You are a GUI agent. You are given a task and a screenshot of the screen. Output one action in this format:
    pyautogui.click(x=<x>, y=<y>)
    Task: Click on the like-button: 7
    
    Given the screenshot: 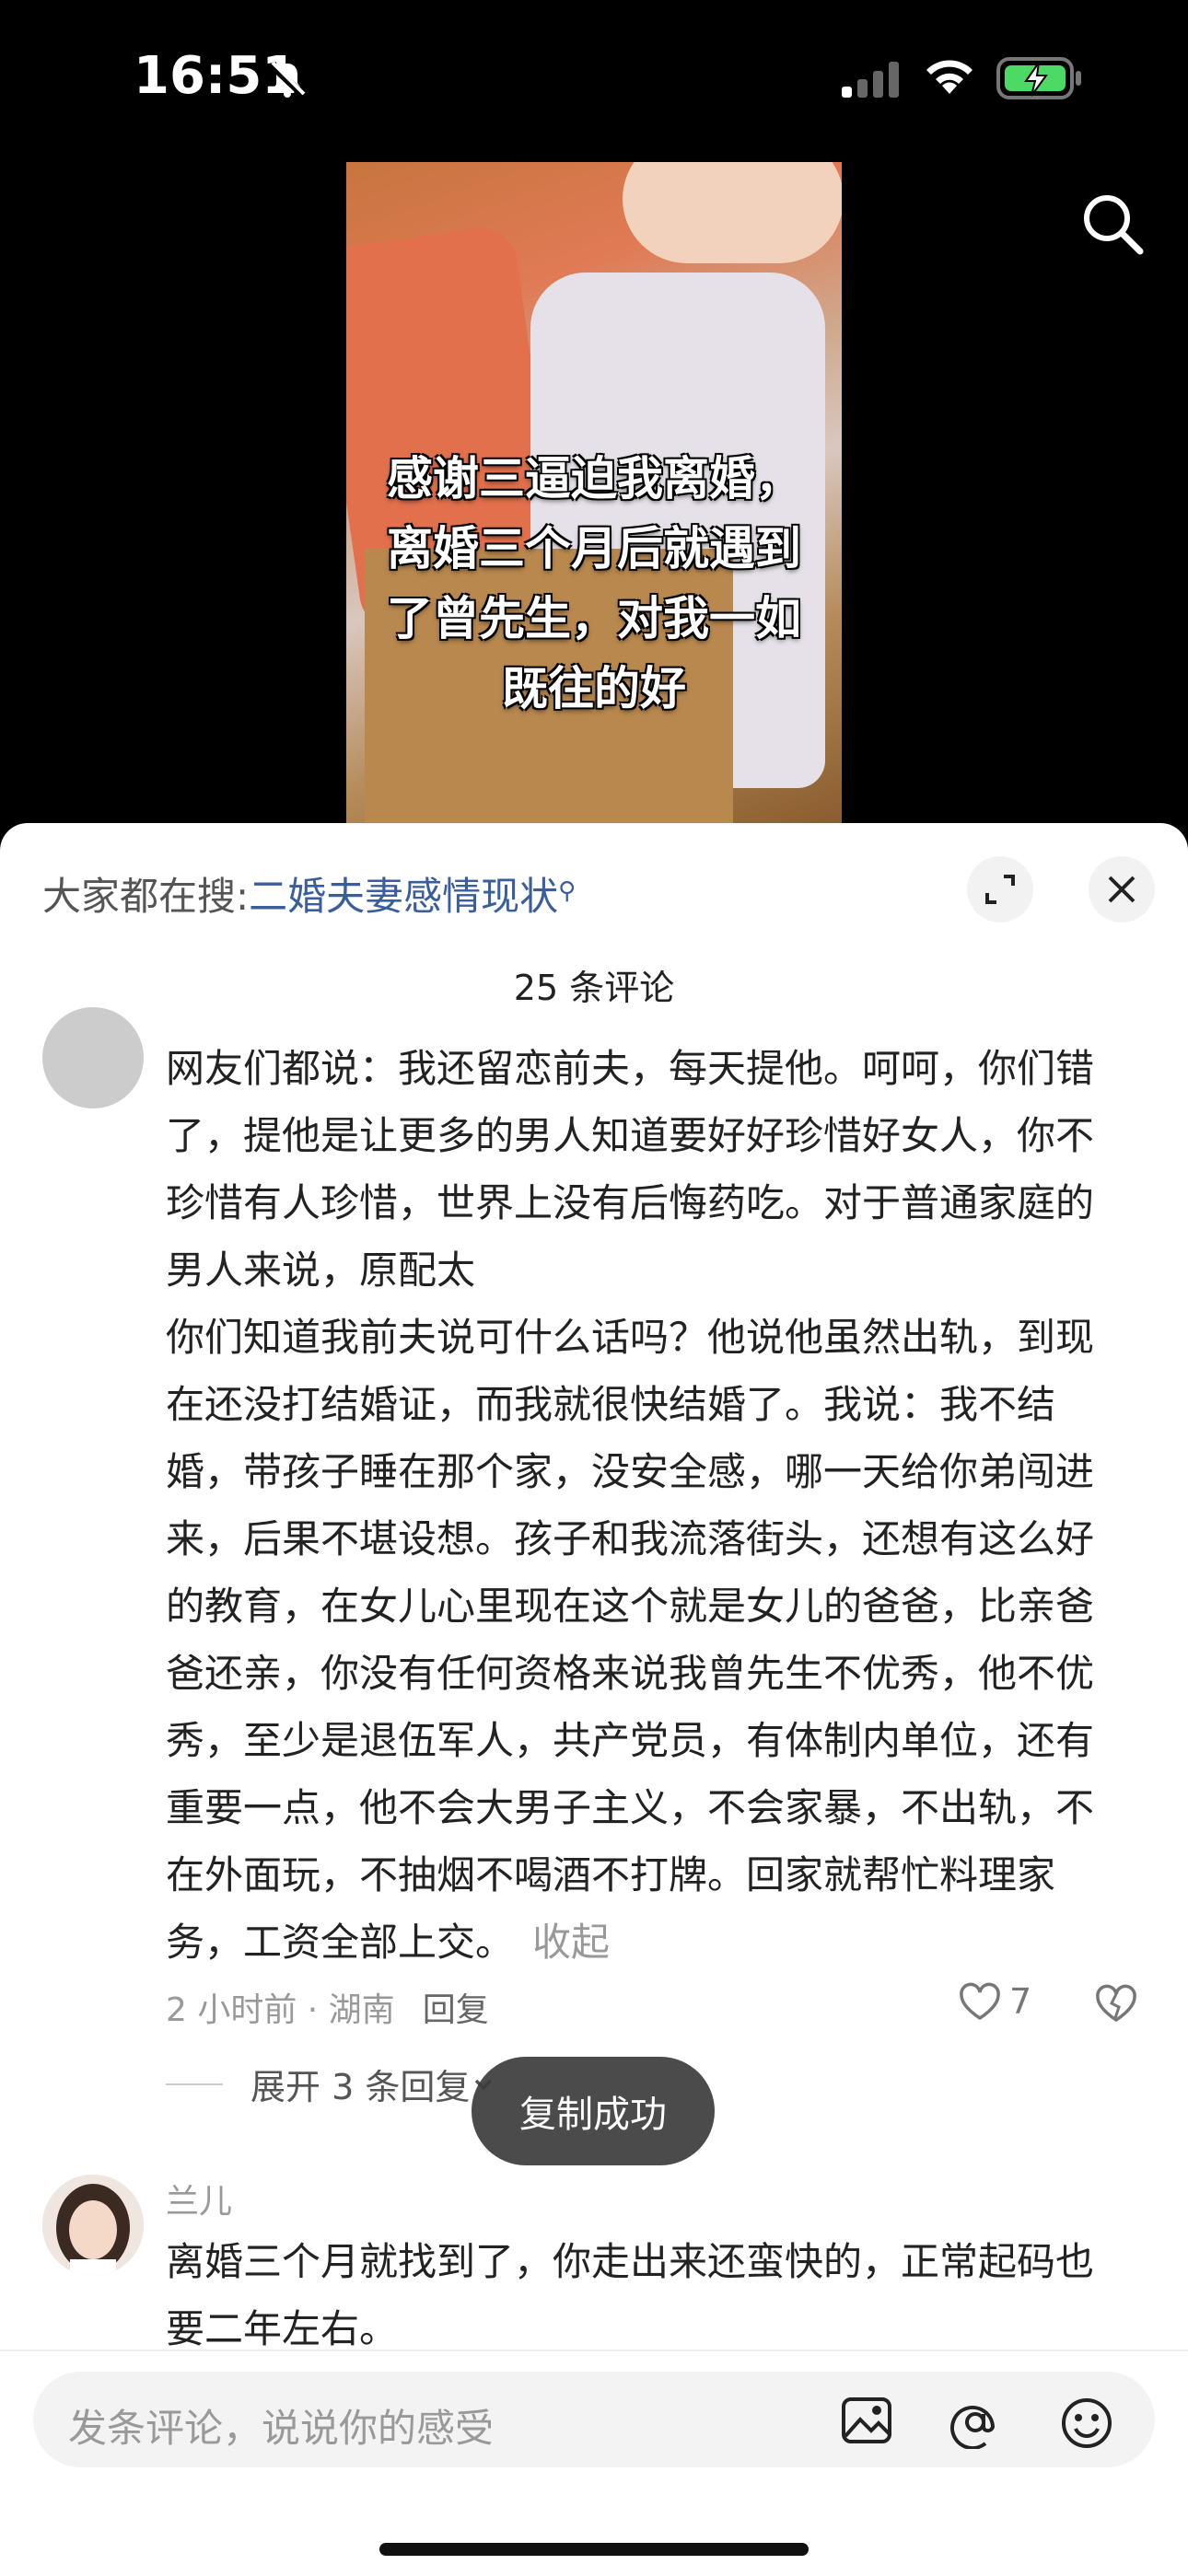 What is the action you would take?
    pyautogui.click(x=995, y=2001)
    